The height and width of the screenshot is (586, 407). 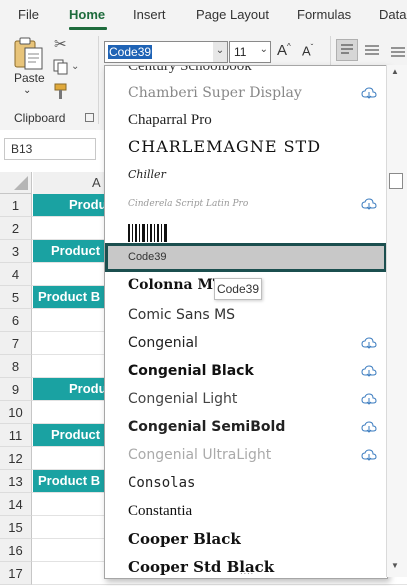 What do you see at coordinates (29, 78) in the screenshot?
I see `paste-button: Paste` at bounding box center [29, 78].